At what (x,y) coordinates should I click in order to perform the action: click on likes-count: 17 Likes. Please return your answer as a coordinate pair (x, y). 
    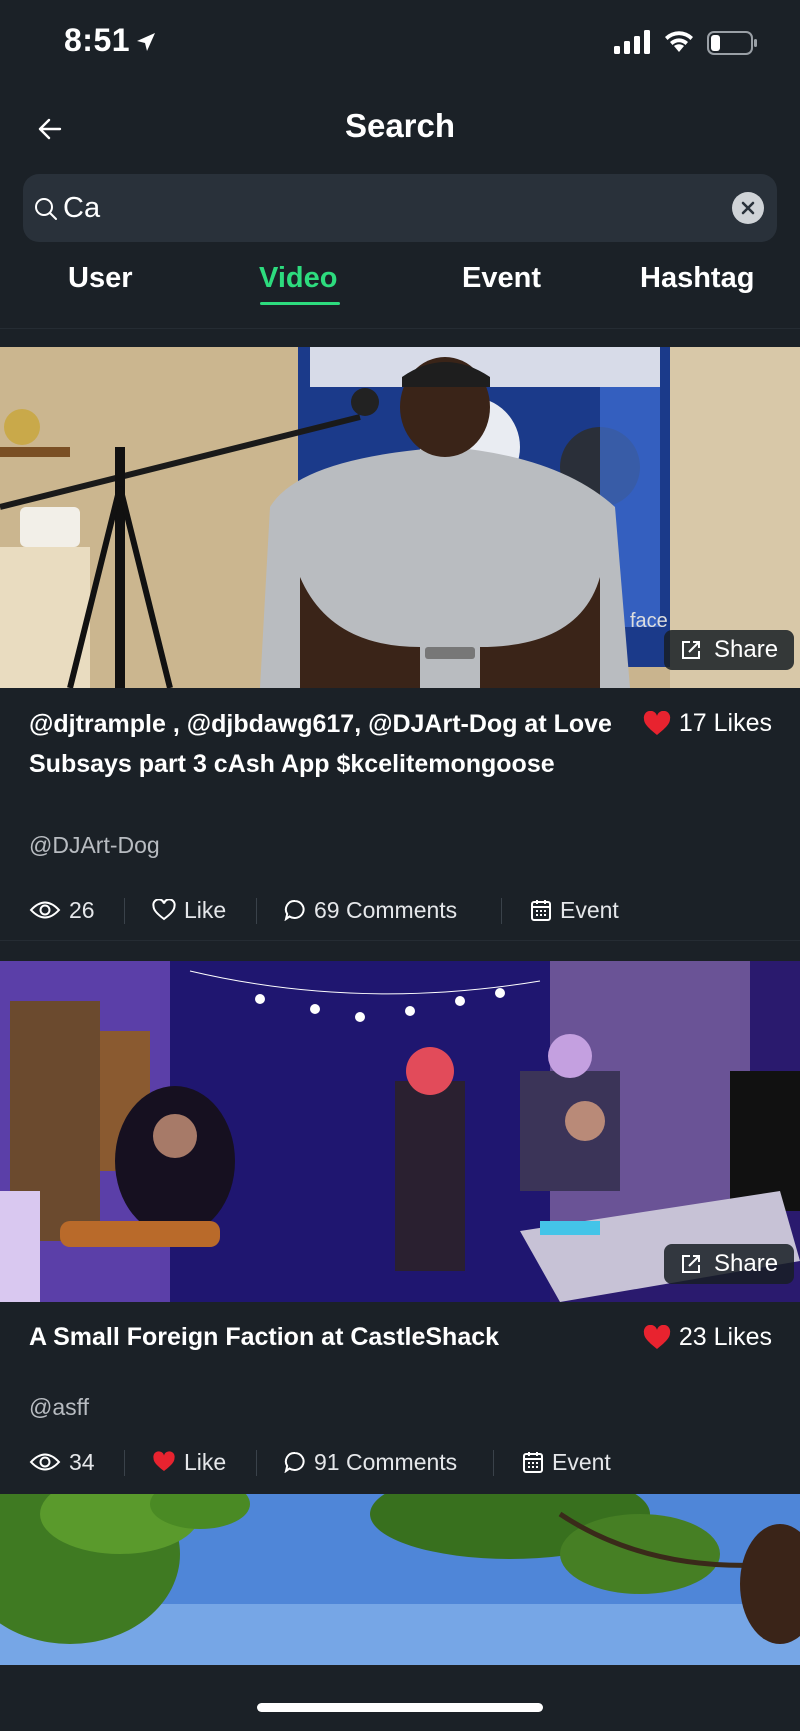
    Looking at the image, I should click on (707, 723).